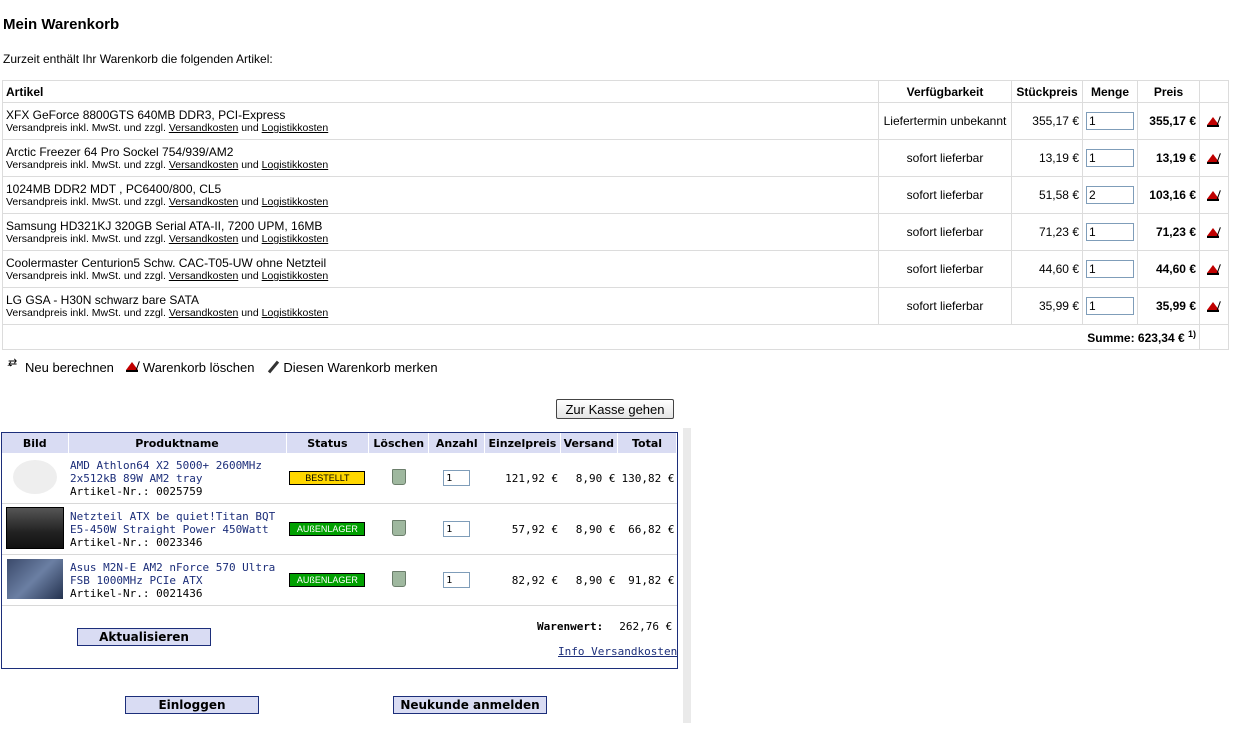 Image resolution: width=1233 pixels, height=751 pixels. Describe the element at coordinates (522, 580) in the screenshot. I see `unit-price: 82,92 €` at that location.